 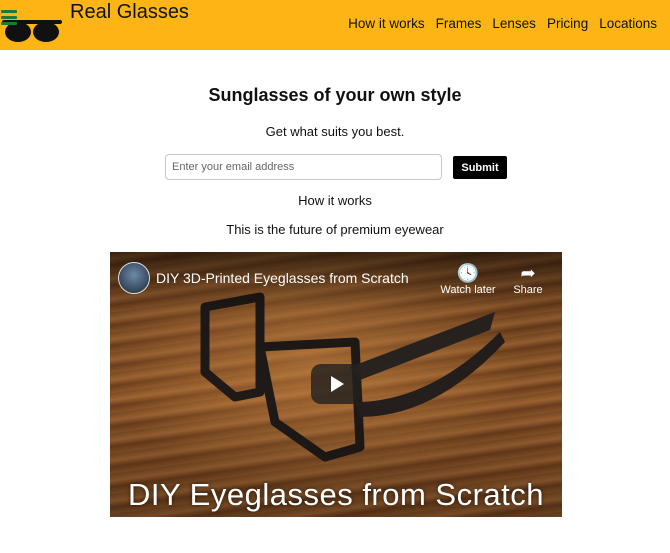 I want to click on clock-icon: 🕓, so click(x=468, y=273).